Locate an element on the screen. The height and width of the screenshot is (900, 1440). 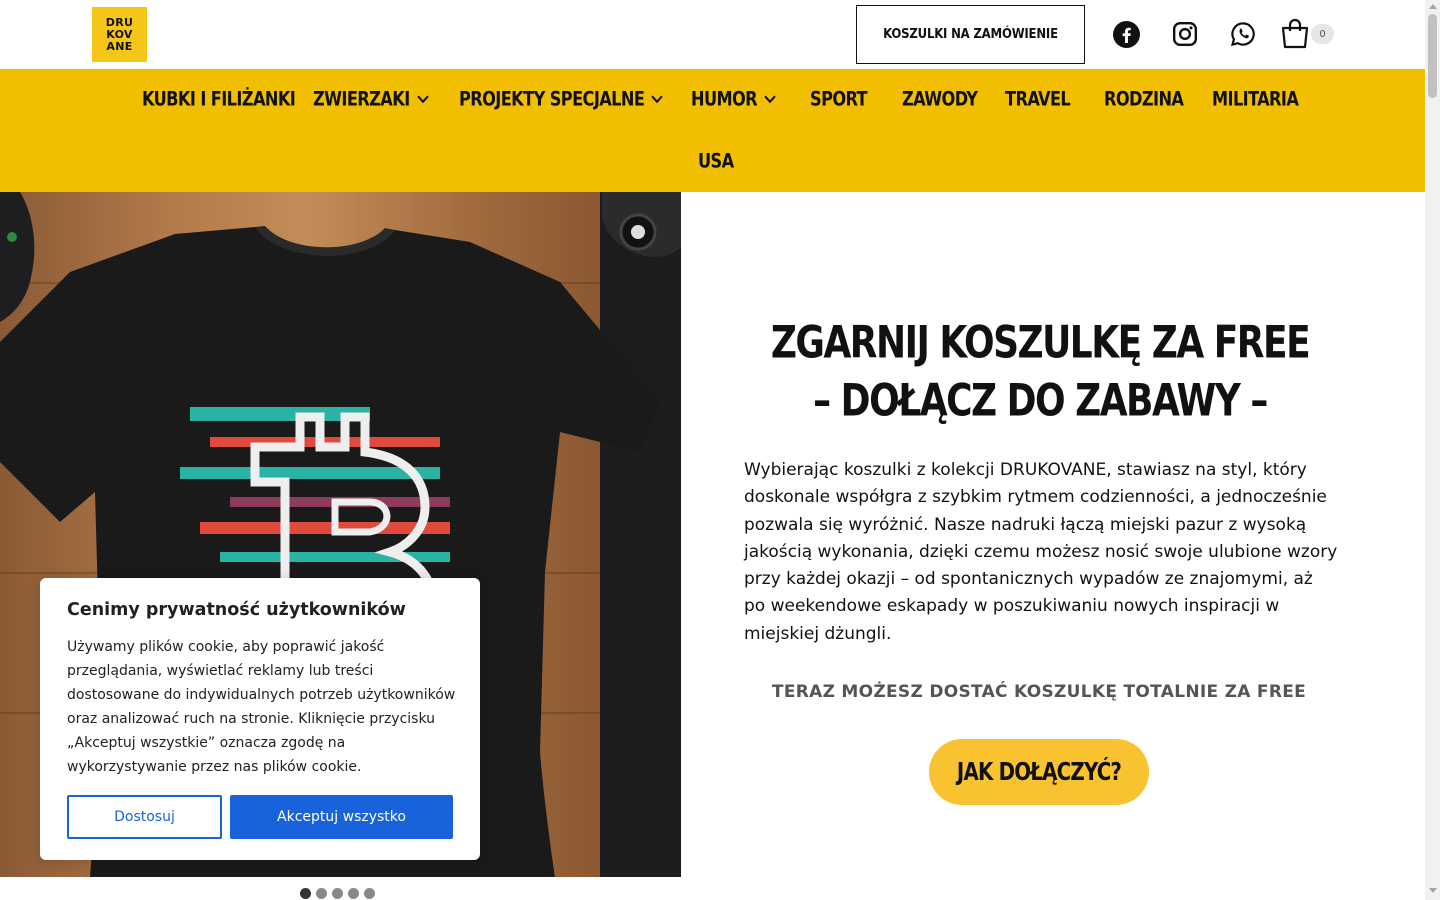
nav-item-rodzina: RODZINA is located at coordinates (1144, 99).